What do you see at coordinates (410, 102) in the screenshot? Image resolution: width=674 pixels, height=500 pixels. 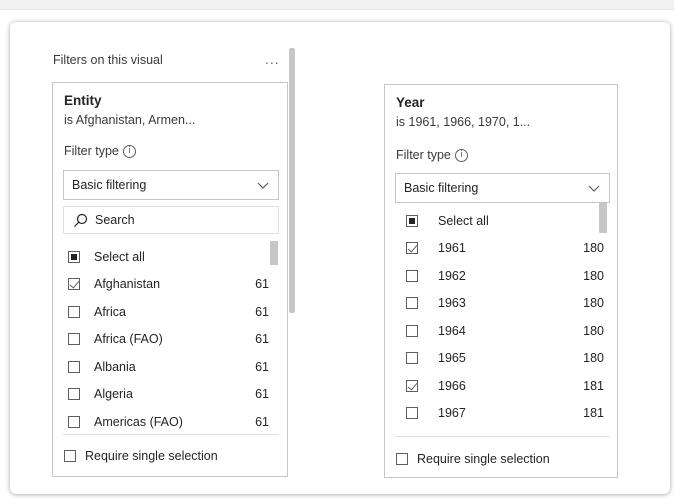 I see `card-title: Year` at bounding box center [410, 102].